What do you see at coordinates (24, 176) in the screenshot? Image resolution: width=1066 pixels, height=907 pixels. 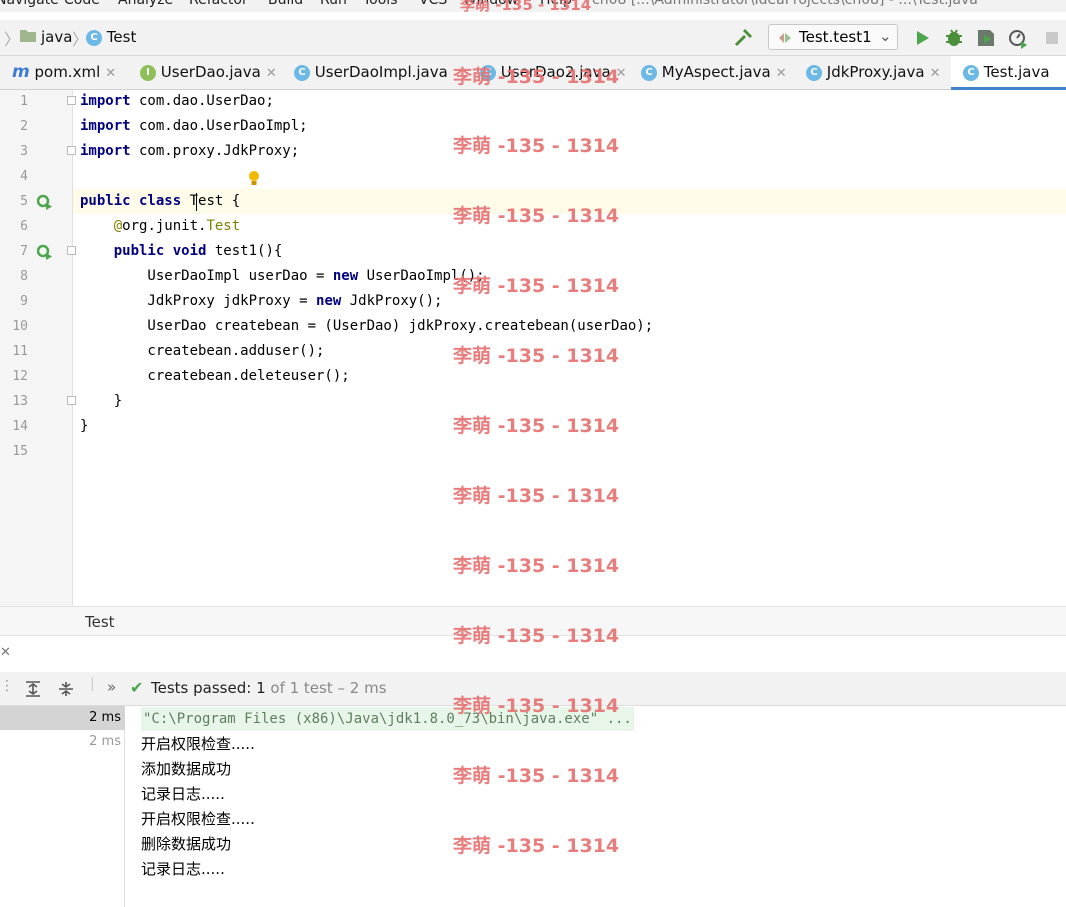 I see `line-number: 4` at bounding box center [24, 176].